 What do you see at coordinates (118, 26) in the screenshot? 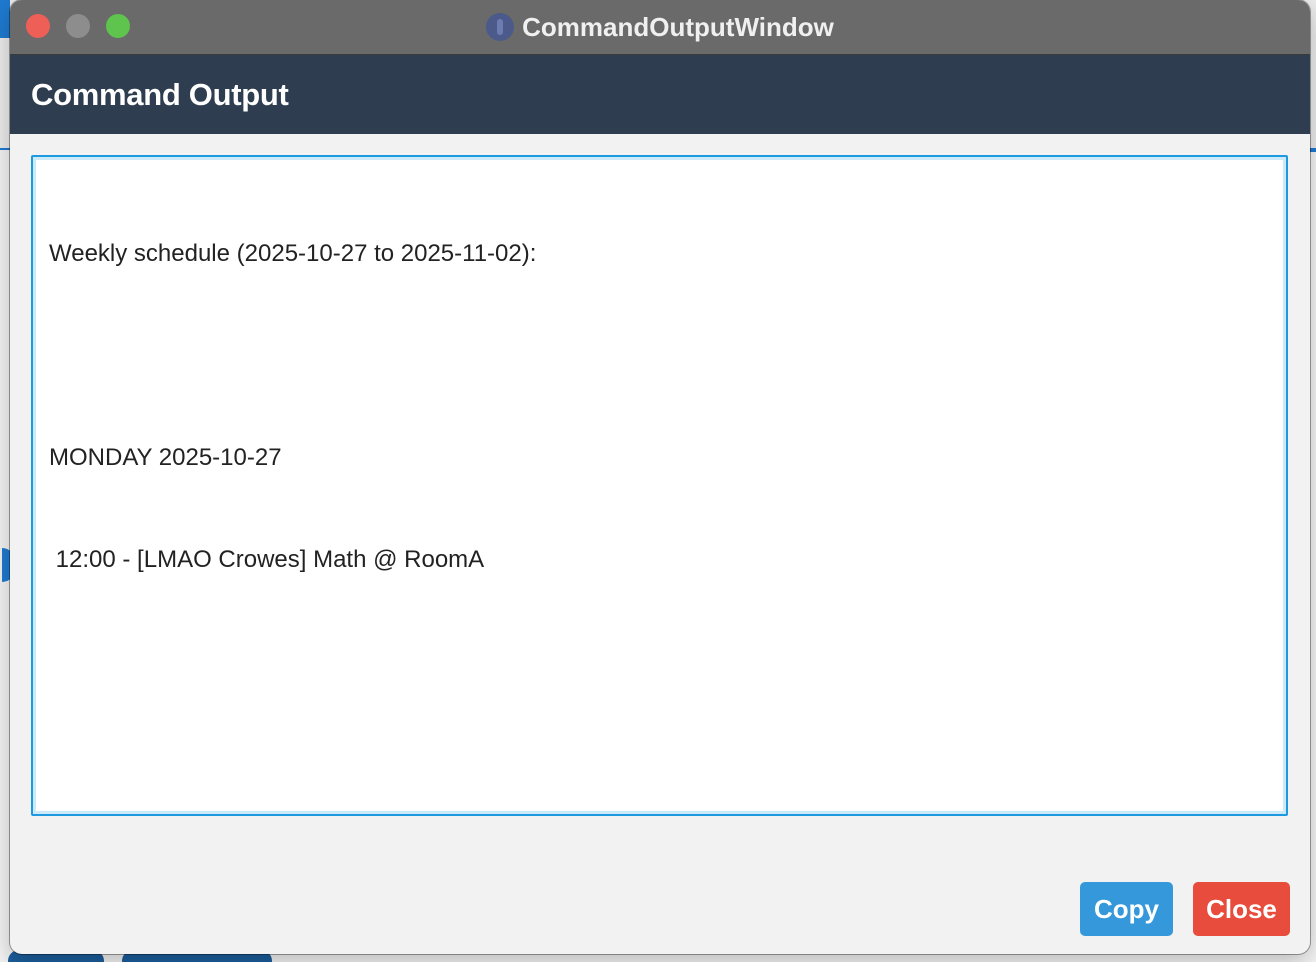
I see `zoom-window-button` at bounding box center [118, 26].